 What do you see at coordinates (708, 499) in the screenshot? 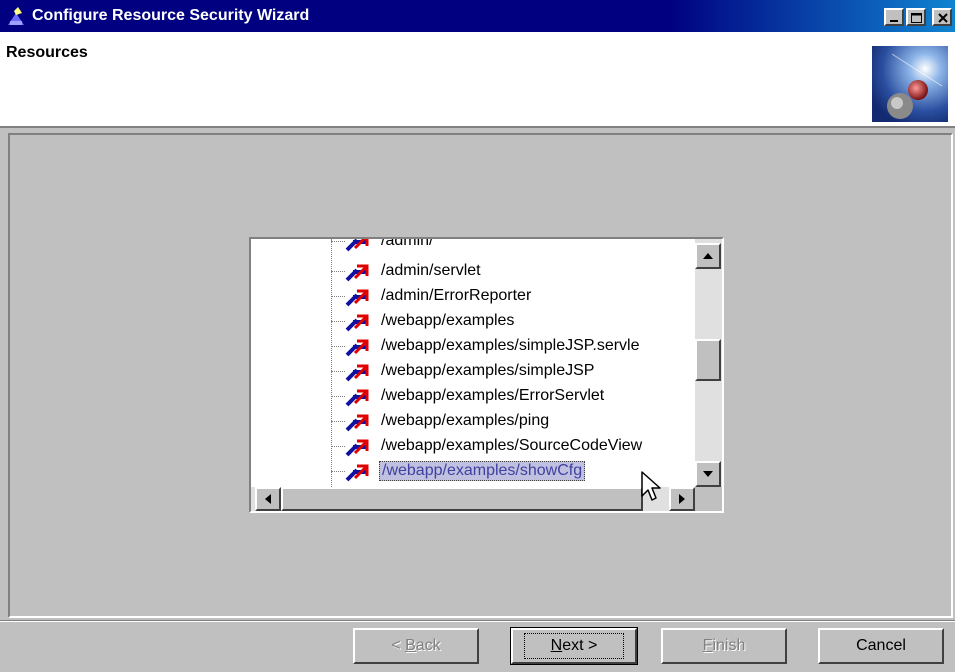
I see `scrollbar-corner` at bounding box center [708, 499].